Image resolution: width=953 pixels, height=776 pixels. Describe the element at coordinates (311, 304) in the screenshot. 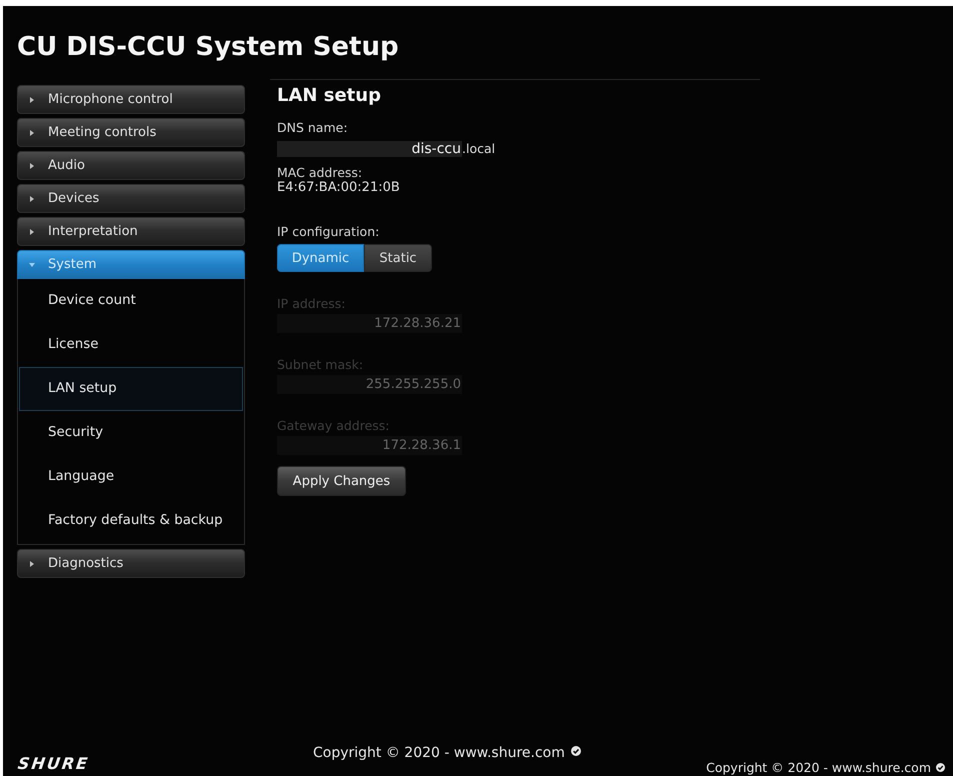

I see `field-label: IP address:` at that location.